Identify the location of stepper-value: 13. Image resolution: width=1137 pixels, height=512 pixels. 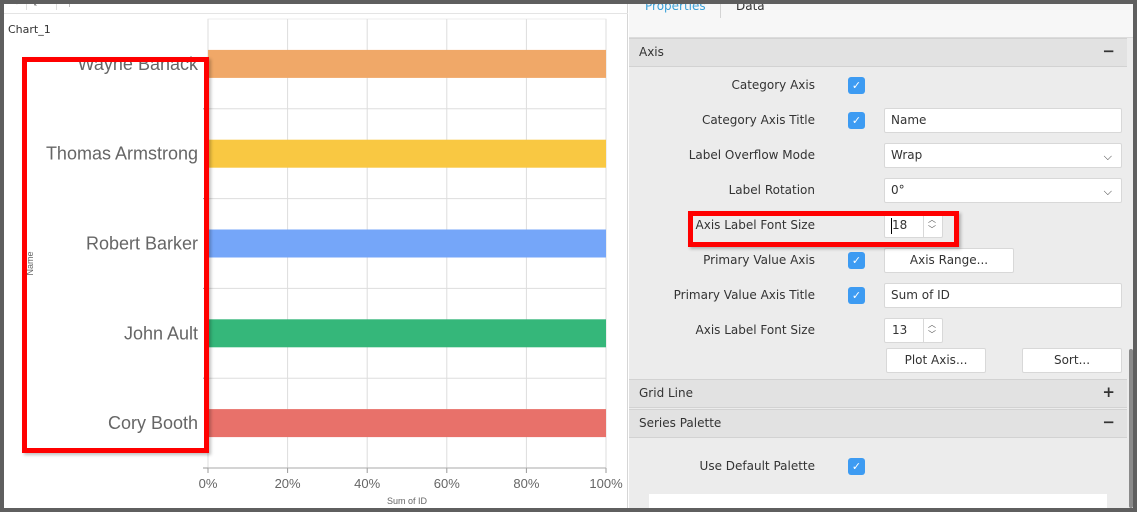
(900, 330).